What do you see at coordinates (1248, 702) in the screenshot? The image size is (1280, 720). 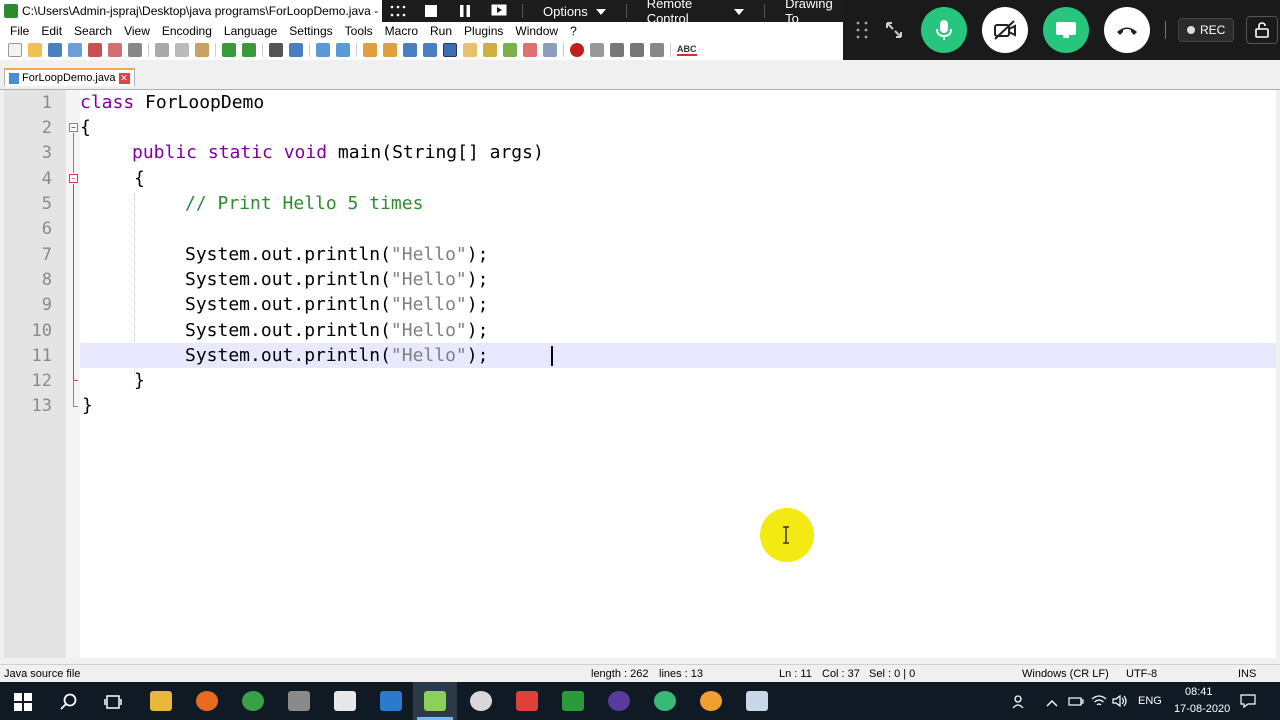 I see `notifications-icon` at bounding box center [1248, 702].